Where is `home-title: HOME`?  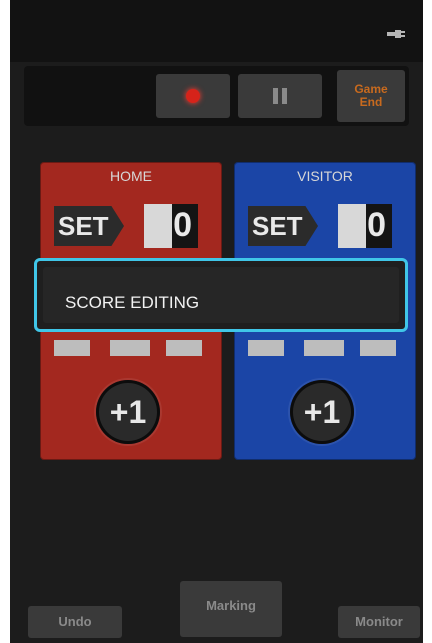 home-title: HOME is located at coordinates (131, 176).